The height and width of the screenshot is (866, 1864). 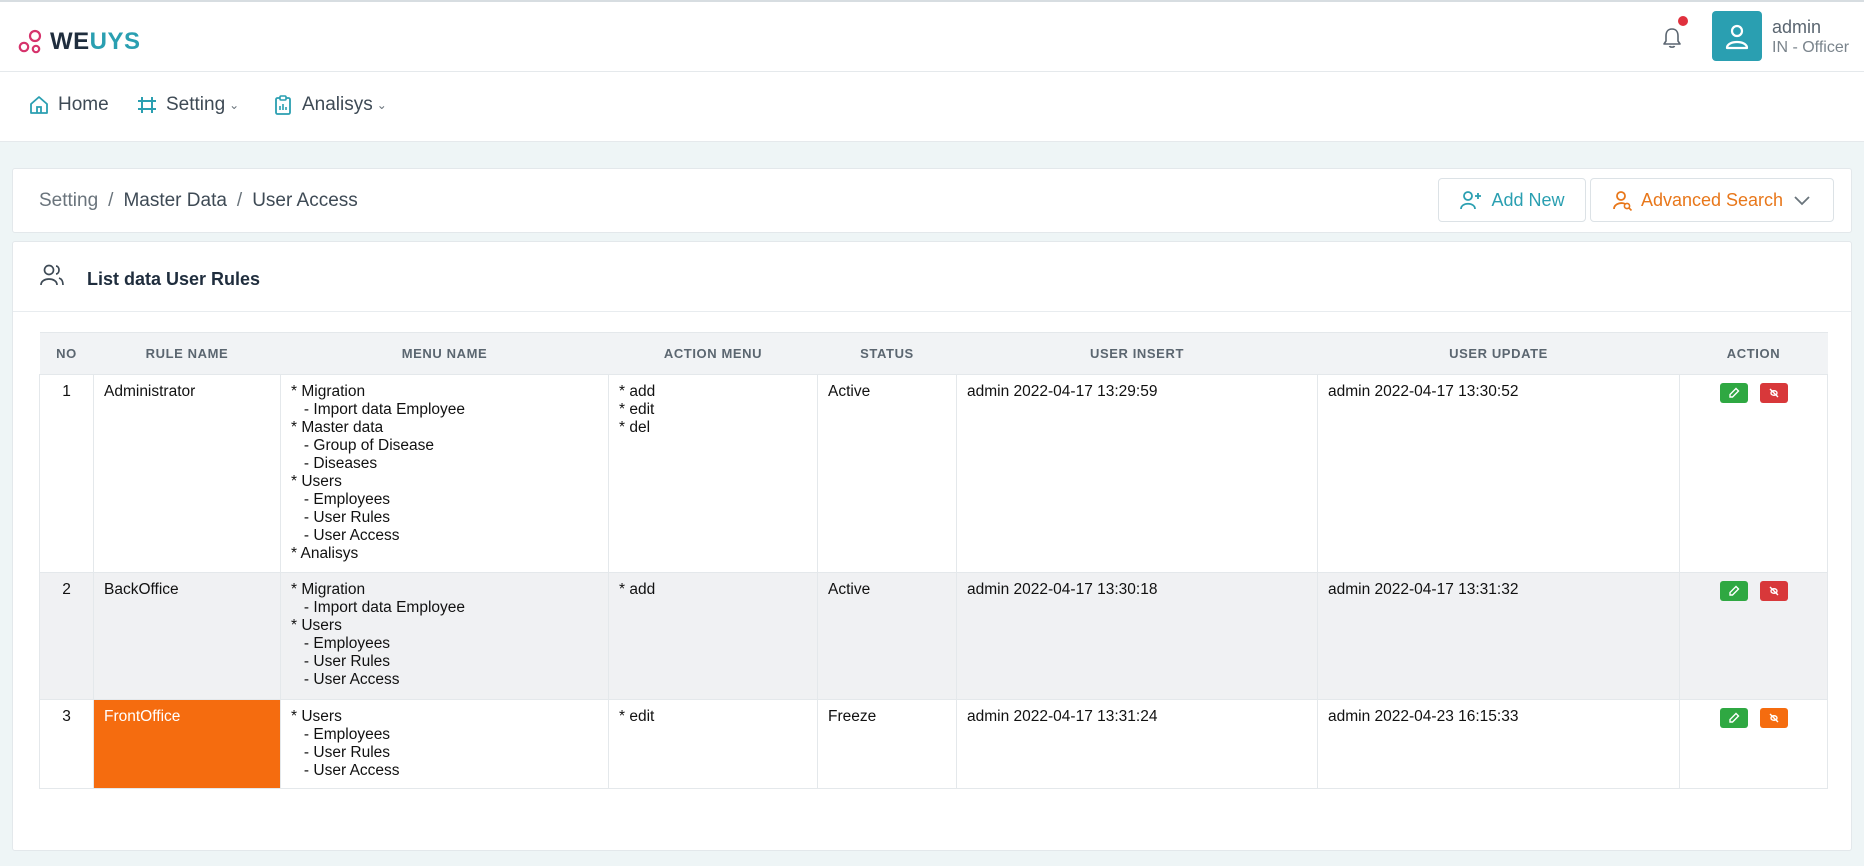 I want to click on nav-analisys: Analisys ⌄, so click(x=329, y=105).